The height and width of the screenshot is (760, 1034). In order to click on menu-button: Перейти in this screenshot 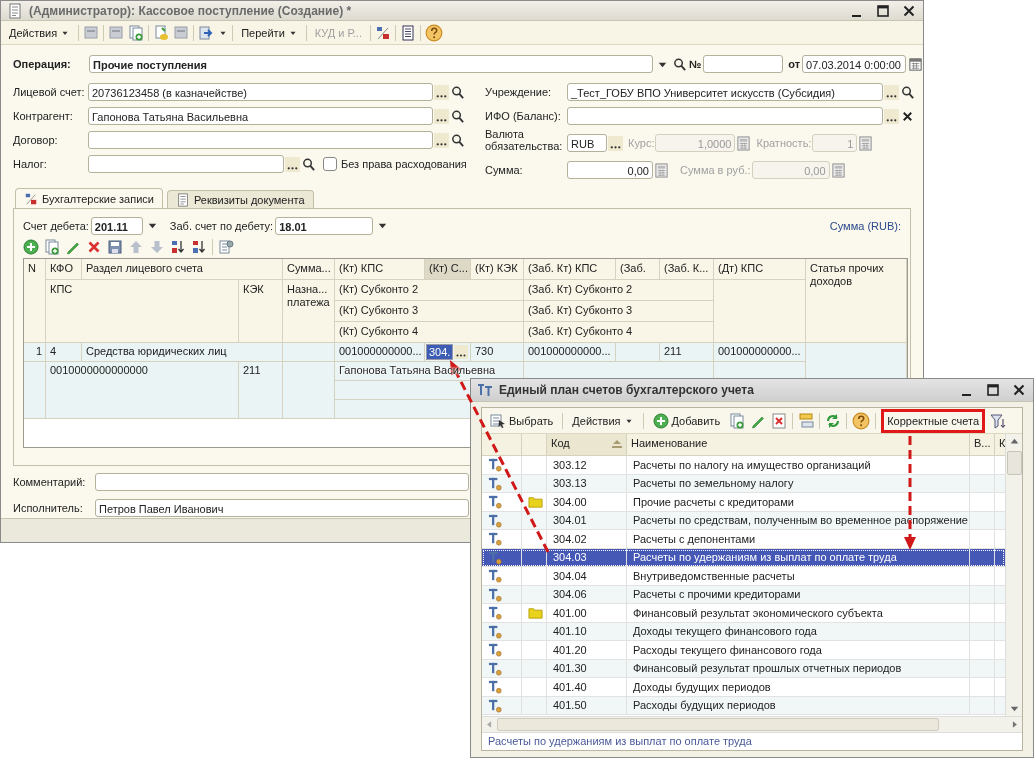, I will do `click(269, 32)`.